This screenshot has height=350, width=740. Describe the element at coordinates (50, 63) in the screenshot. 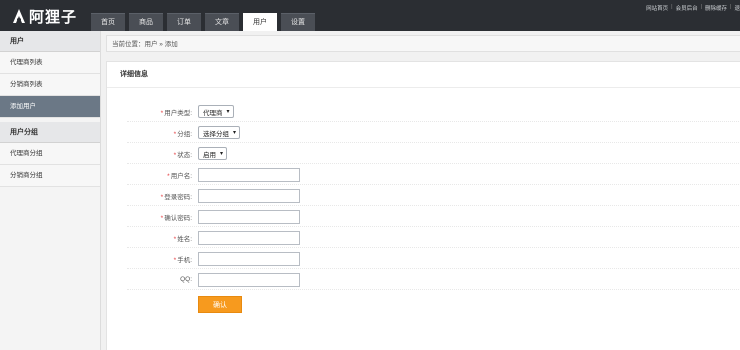

I see `sidebar-item-agent-list: 代理商列表` at that location.